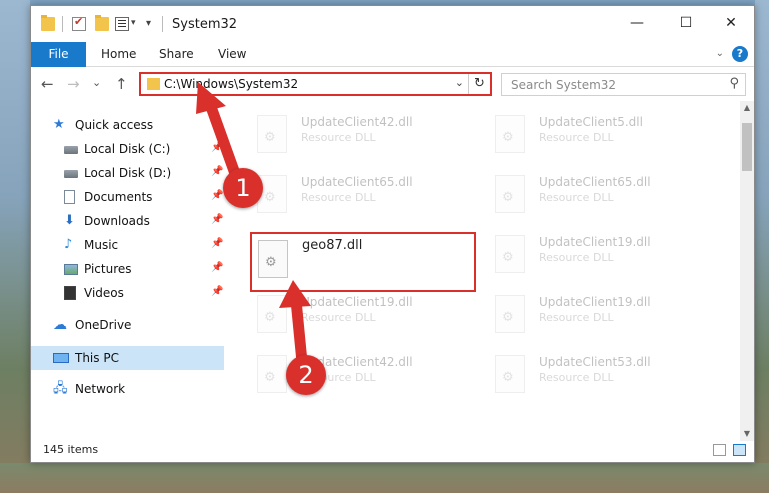 The width and height of the screenshot is (769, 493). Describe the element at coordinates (720, 53) in the screenshot. I see `expand-ribbon-icon: ⌄` at that location.